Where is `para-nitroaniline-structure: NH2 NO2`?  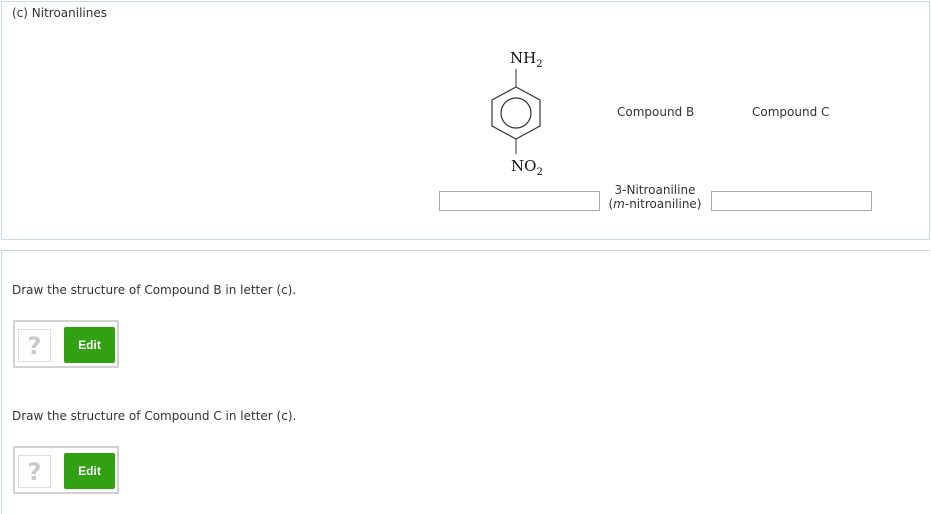
para-nitroaniline-structure: NH2 NO2 is located at coordinates (519, 111).